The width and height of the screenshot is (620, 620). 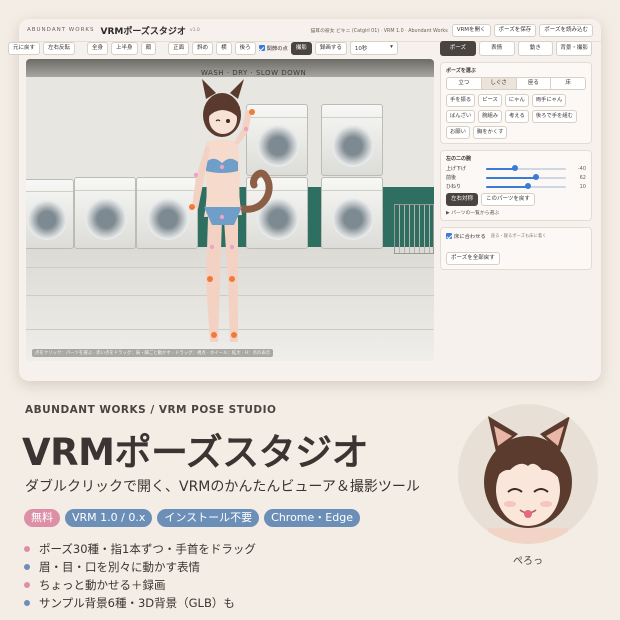 What do you see at coordinates (451, 178) in the screenshot?
I see `slider-label: 前後` at bounding box center [451, 178].